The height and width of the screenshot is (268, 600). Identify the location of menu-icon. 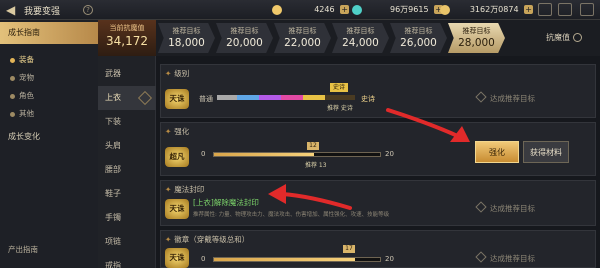
(565, 9).